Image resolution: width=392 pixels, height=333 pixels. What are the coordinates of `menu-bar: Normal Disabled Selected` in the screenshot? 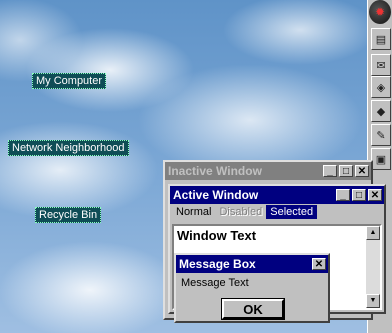 It's located at (277, 212).